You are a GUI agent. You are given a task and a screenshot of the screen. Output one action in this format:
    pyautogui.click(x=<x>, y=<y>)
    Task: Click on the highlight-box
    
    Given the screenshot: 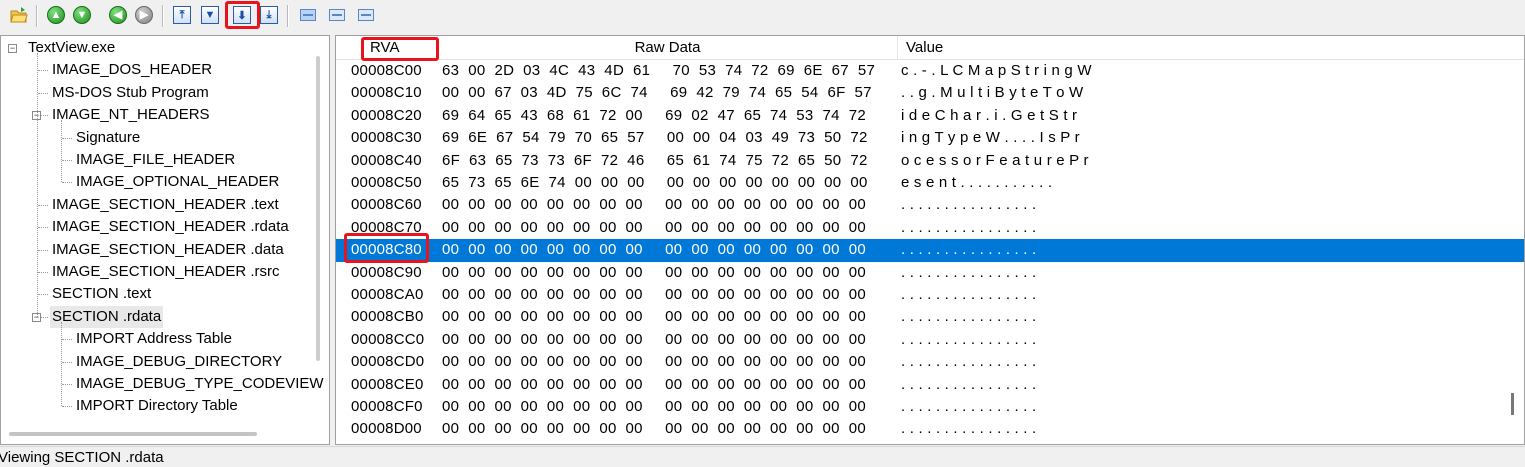 What is the action you would take?
    pyautogui.click(x=242, y=15)
    